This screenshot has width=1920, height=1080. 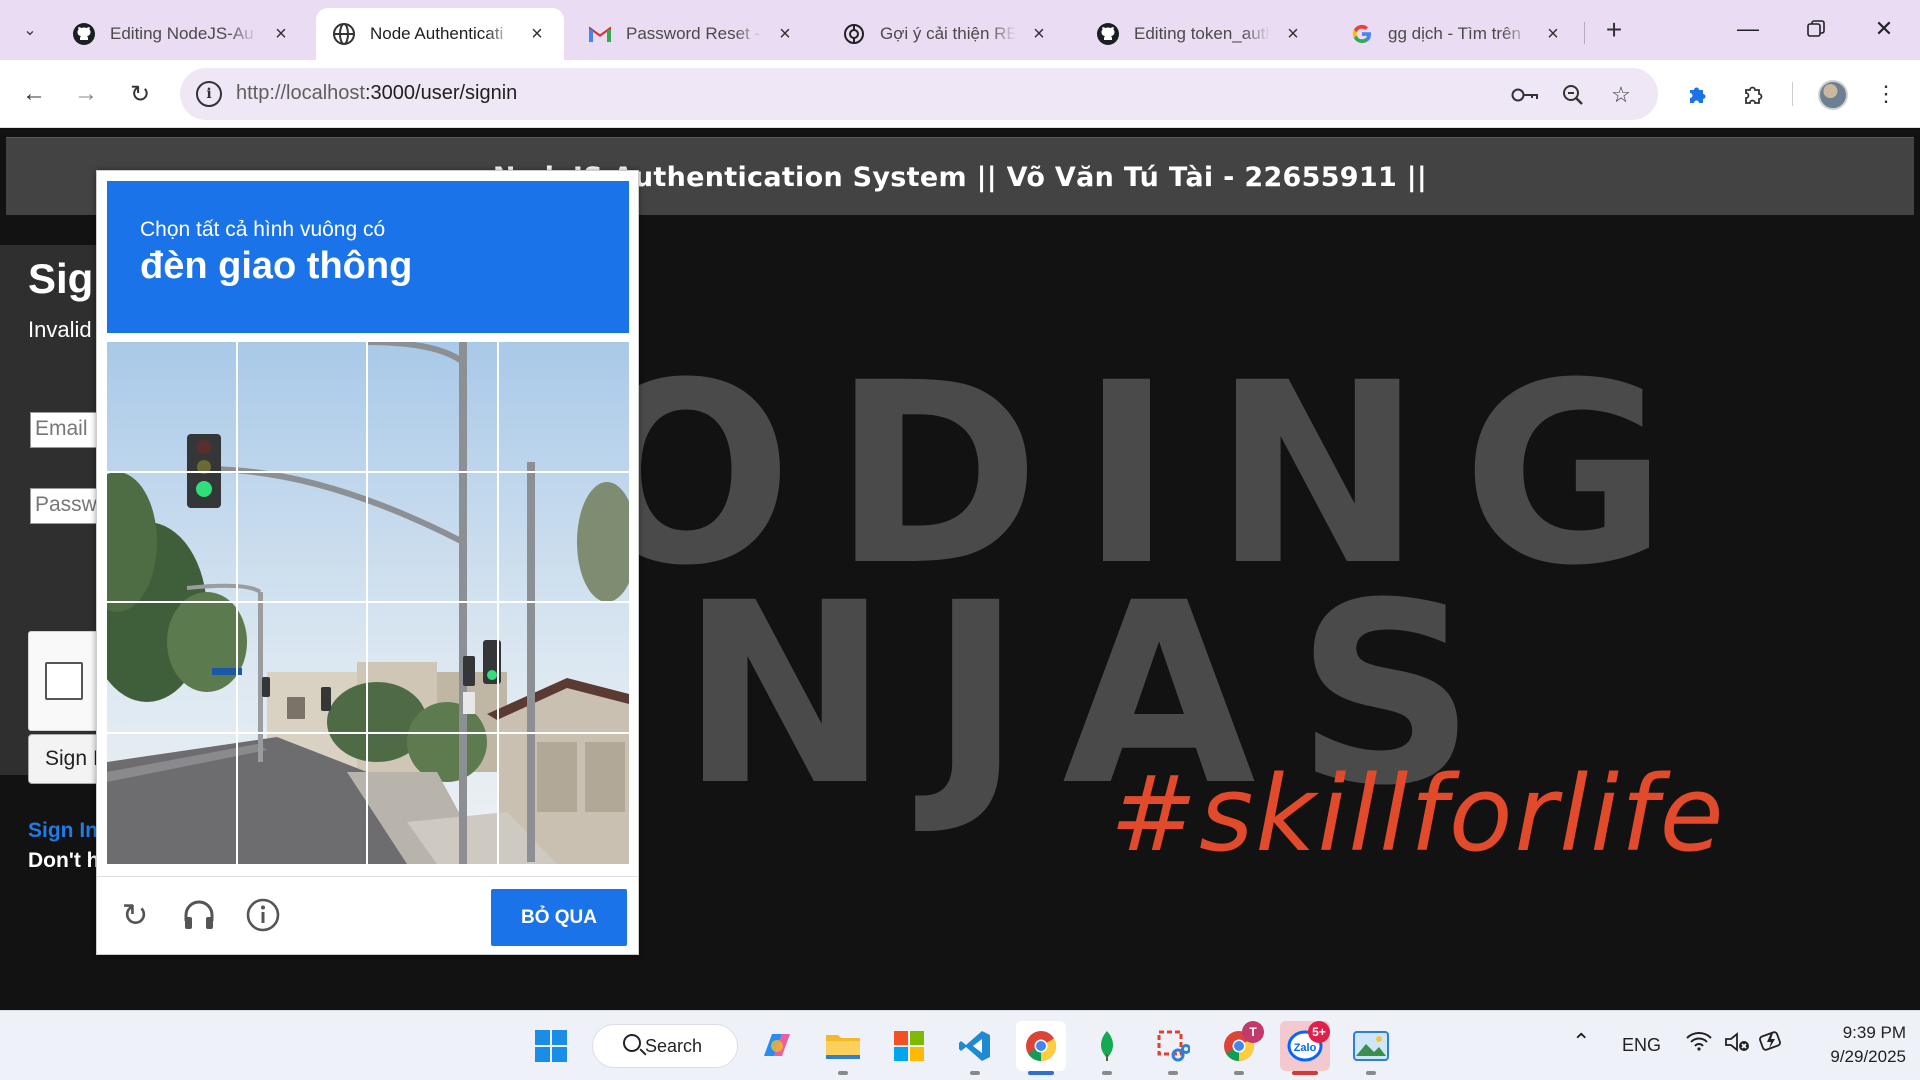 What do you see at coordinates (1573, 95) in the screenshot?
I see `zoom-icon` at bounding box center [1573, 95].